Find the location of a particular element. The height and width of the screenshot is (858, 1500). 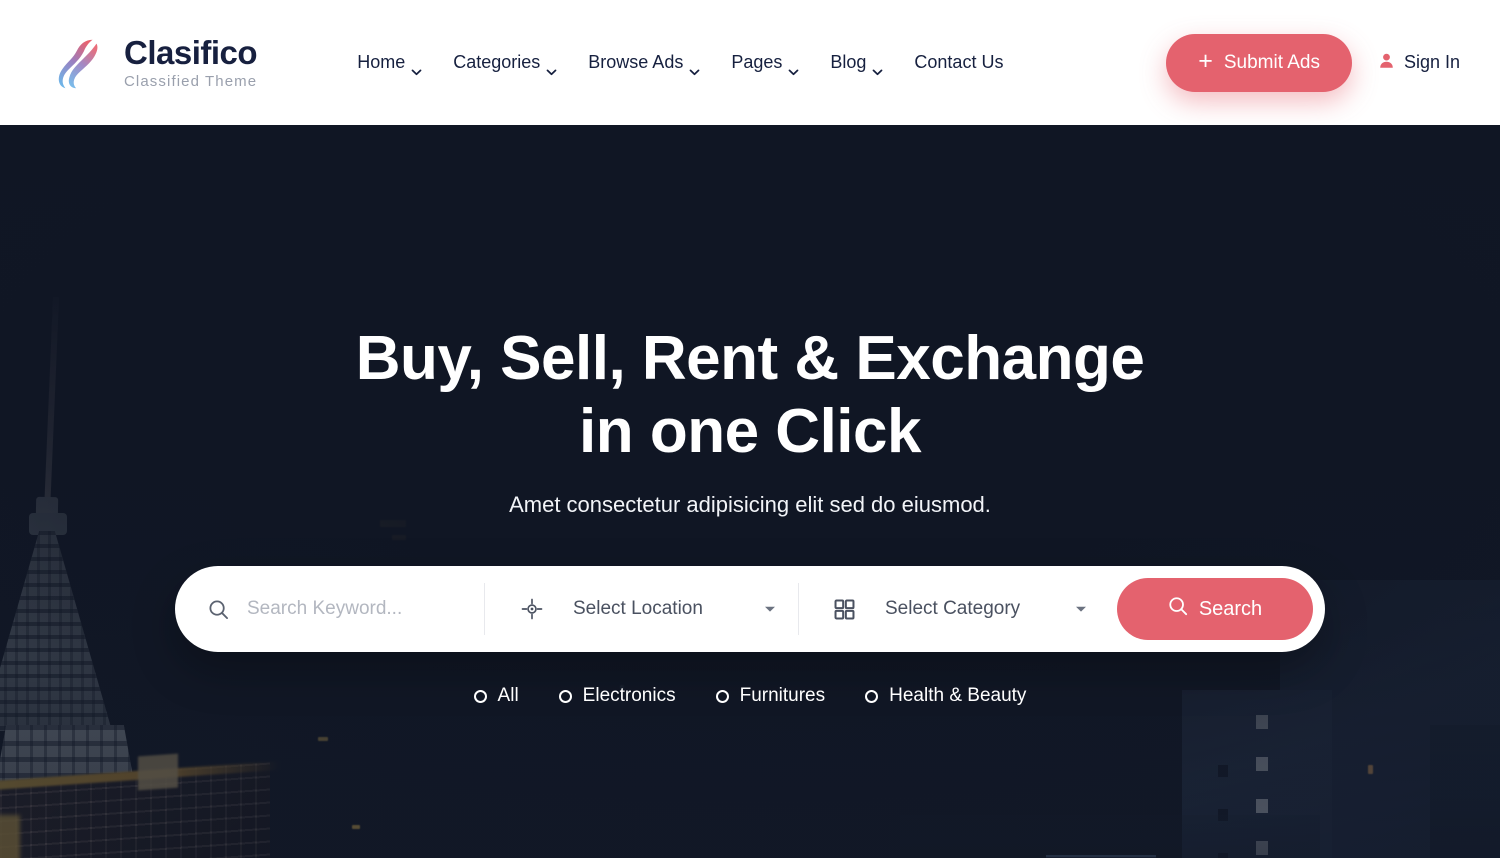

header-actions: + Submit Ads Sign In is located at coordinates (1313, 62).